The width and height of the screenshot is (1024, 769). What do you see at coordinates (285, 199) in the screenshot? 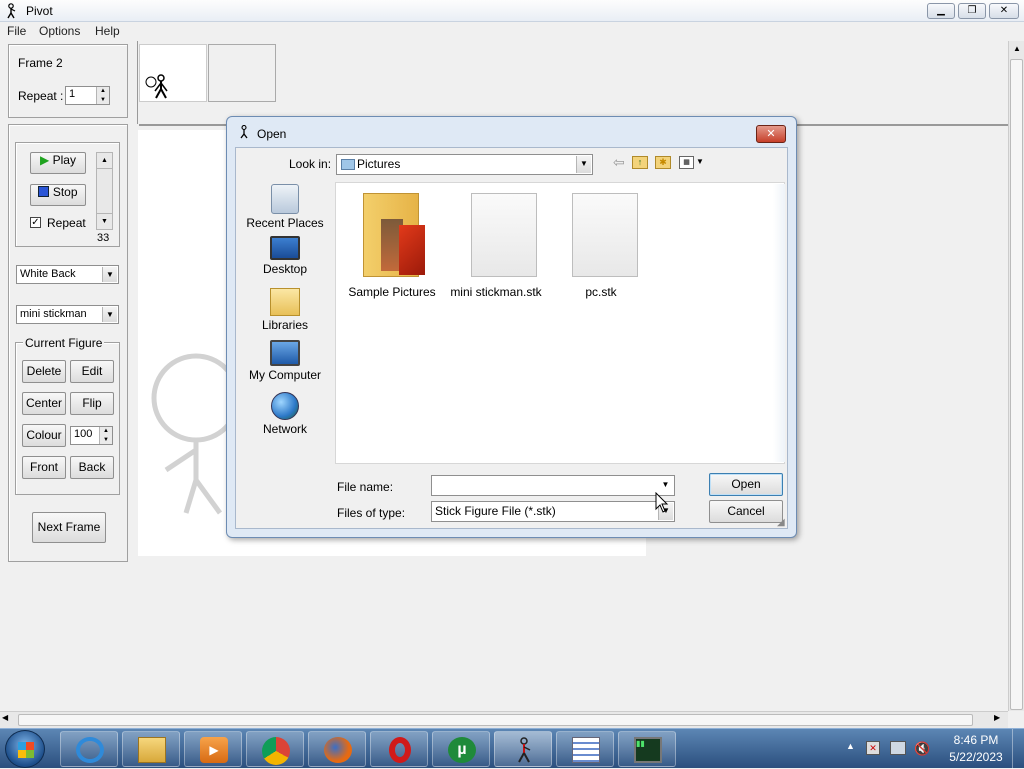
I see `recent-places-icon` at bounding box center [285, 199].